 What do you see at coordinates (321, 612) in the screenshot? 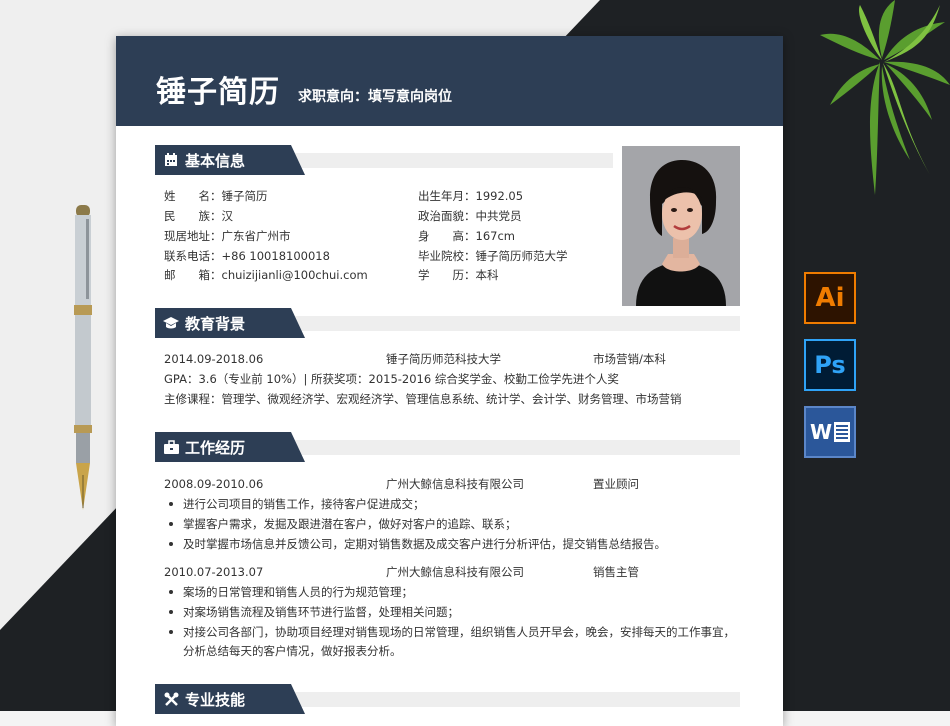
I see `job-duty: 对案场销售流程及销售环节进行监督，处理相关问题；` at bounding box center [321, 612].